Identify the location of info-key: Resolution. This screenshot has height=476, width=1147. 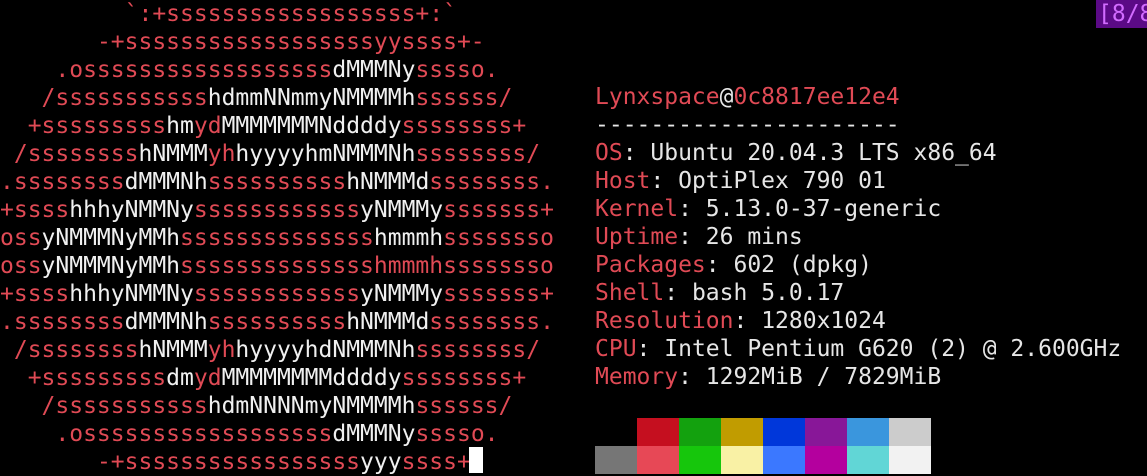
(664, 321).